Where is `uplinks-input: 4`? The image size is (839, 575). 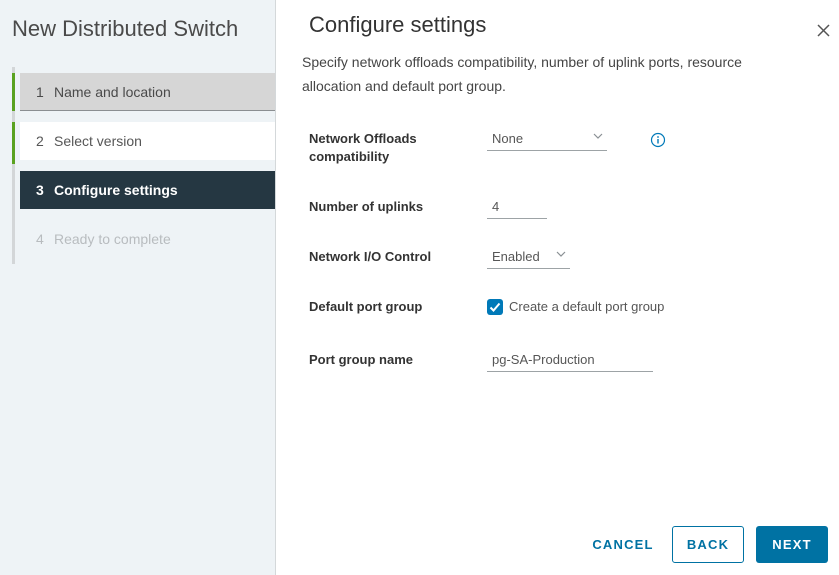
uplinks-input: 4 is located at coordinates (517, 208).